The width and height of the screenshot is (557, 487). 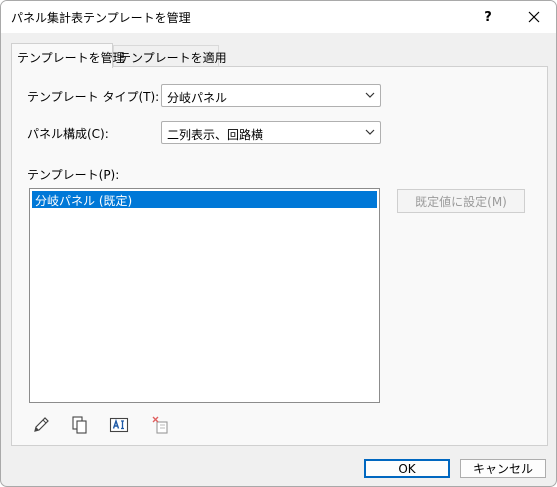 I want to click on cancel-label: キャンセル, so click(x=502, y=469).